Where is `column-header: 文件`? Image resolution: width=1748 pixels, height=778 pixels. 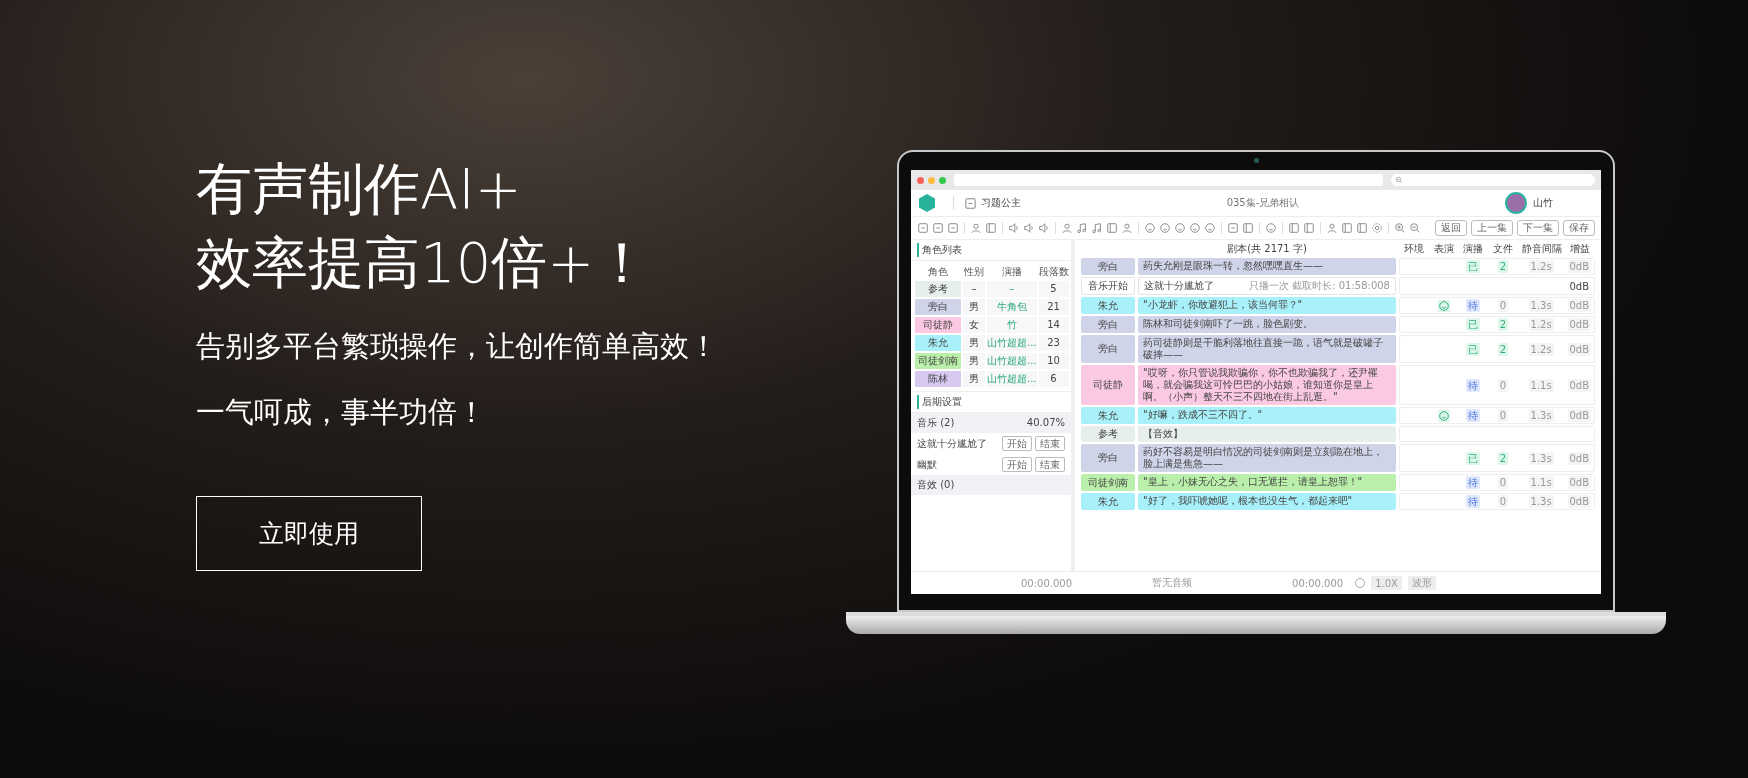 column-header: 文件 is located at coordinates (1502, 249).